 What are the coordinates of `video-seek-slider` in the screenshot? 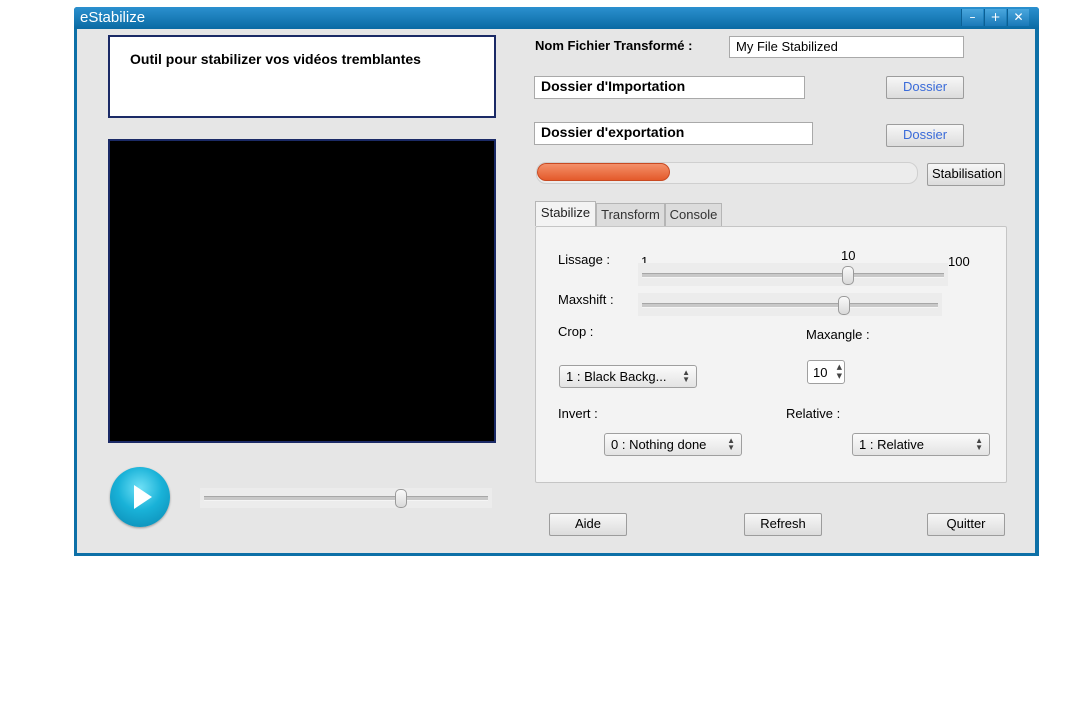 It's located at (346, 498).